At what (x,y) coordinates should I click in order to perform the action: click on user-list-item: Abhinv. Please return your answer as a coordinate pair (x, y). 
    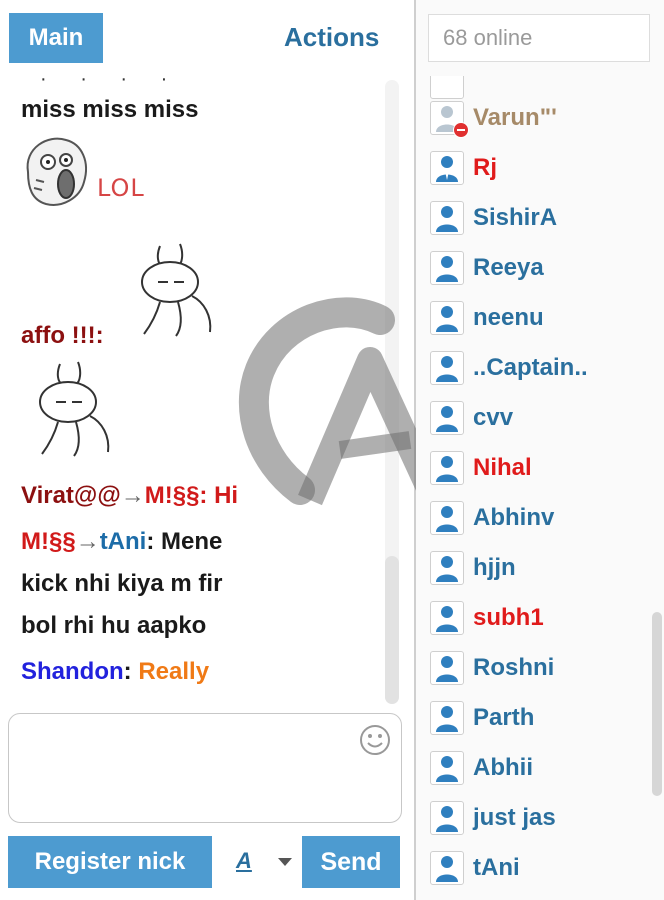
    Looking at the image, I should click on (492, 518).